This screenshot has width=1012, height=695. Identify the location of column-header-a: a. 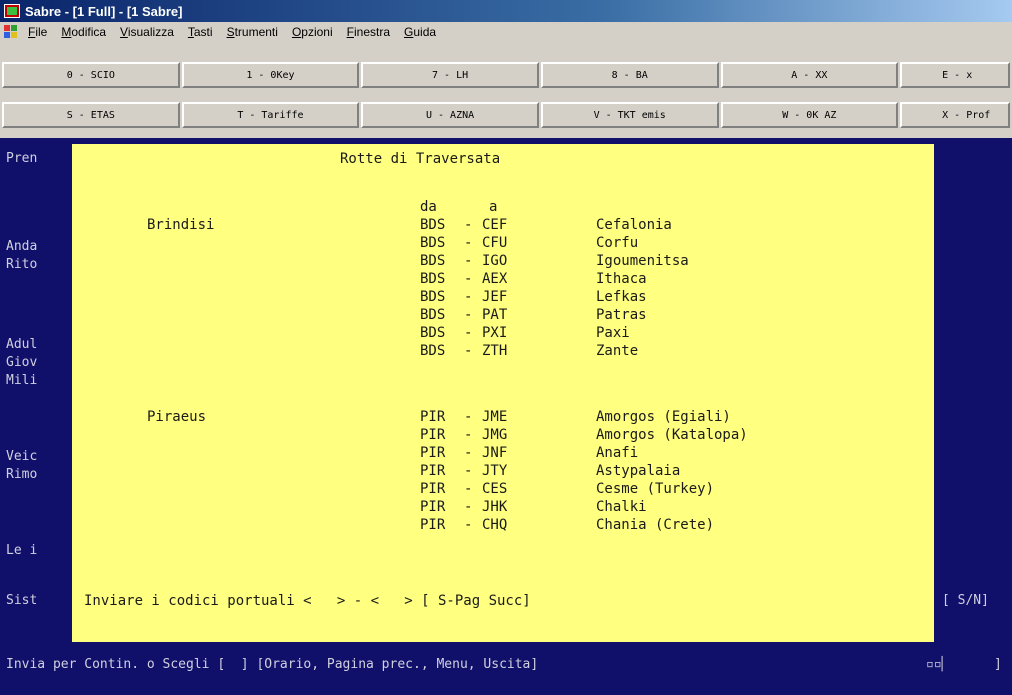
(493, 207).